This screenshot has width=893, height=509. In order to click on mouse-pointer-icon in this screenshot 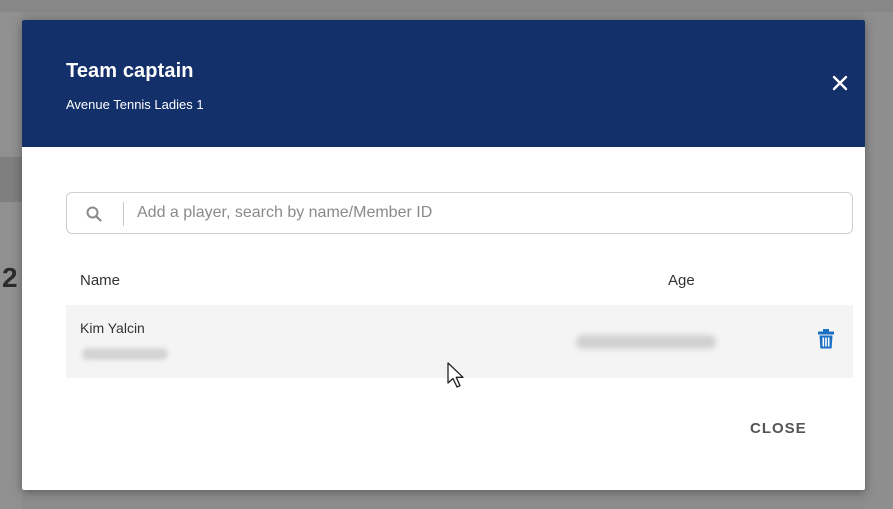, I will do `click(457, 376)`.